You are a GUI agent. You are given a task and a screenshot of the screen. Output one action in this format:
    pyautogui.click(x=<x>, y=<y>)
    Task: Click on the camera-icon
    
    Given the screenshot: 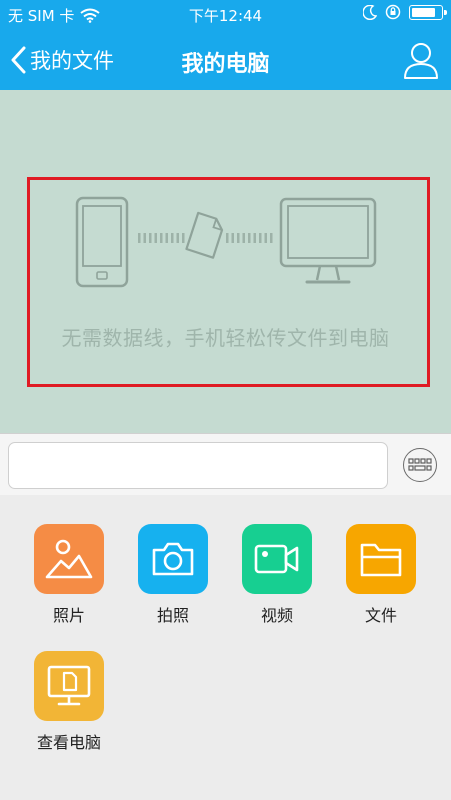 What is the action you would take?
    pyautogui.click(x=173, y=559)
    